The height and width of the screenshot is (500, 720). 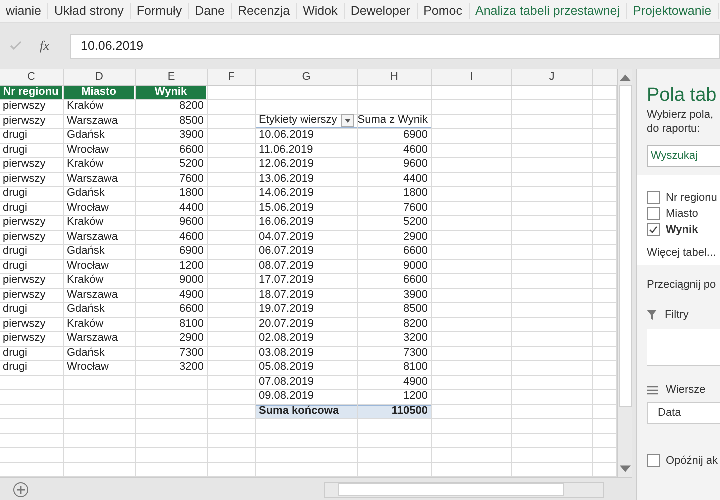 What do you see at coordinates (552, 76) in the screenshot?
I see `column-header-letter: J` at bounding box center [552, 76].